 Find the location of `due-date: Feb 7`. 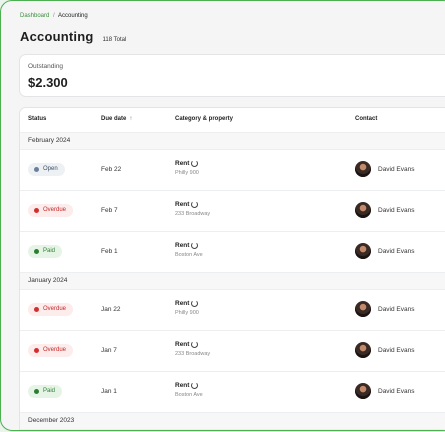

due-date: Feb 7 is located at coordinates (109, 210).